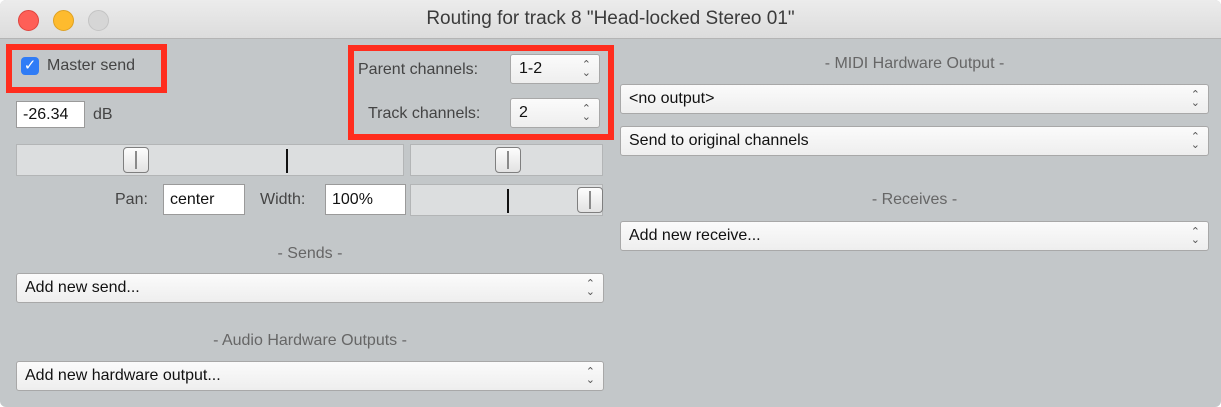  I want to click on pan-slider-thumb, so click(508, 160).